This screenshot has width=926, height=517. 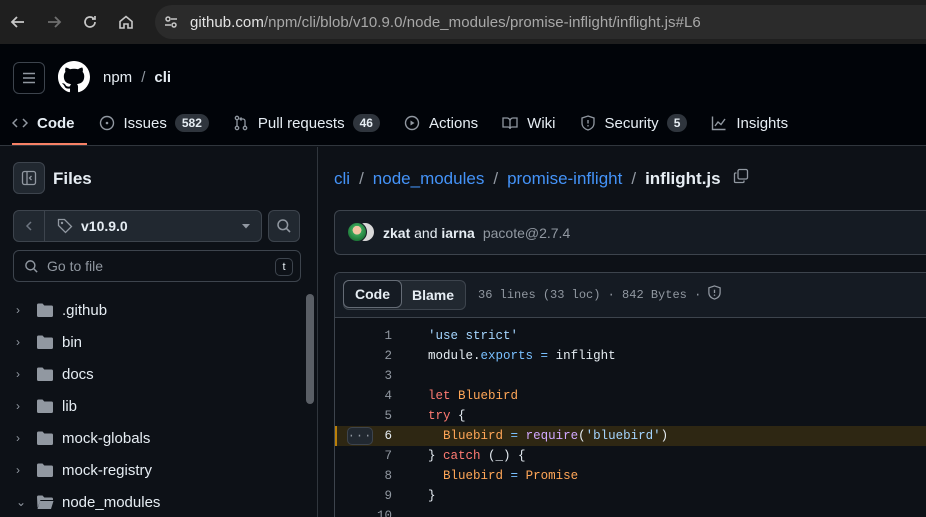 What do you see at coordinates (363, 476) in the screenshot?
I see `line-number: 8` at bounding box center [363, 476].